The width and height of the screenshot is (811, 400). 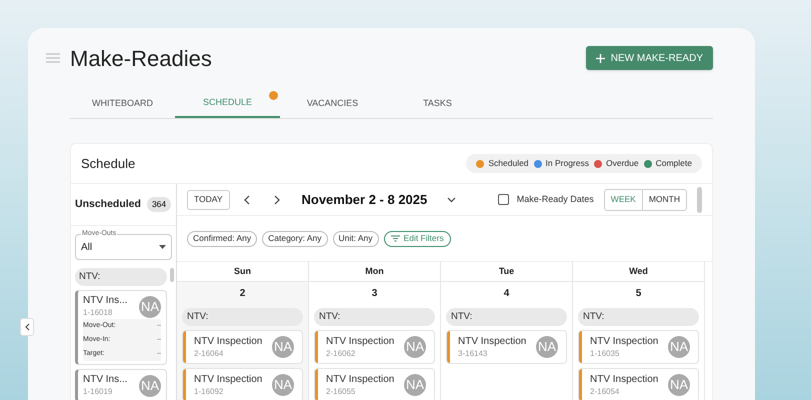 I want to click on chevron-left-icon, so click(x=27, y=327).